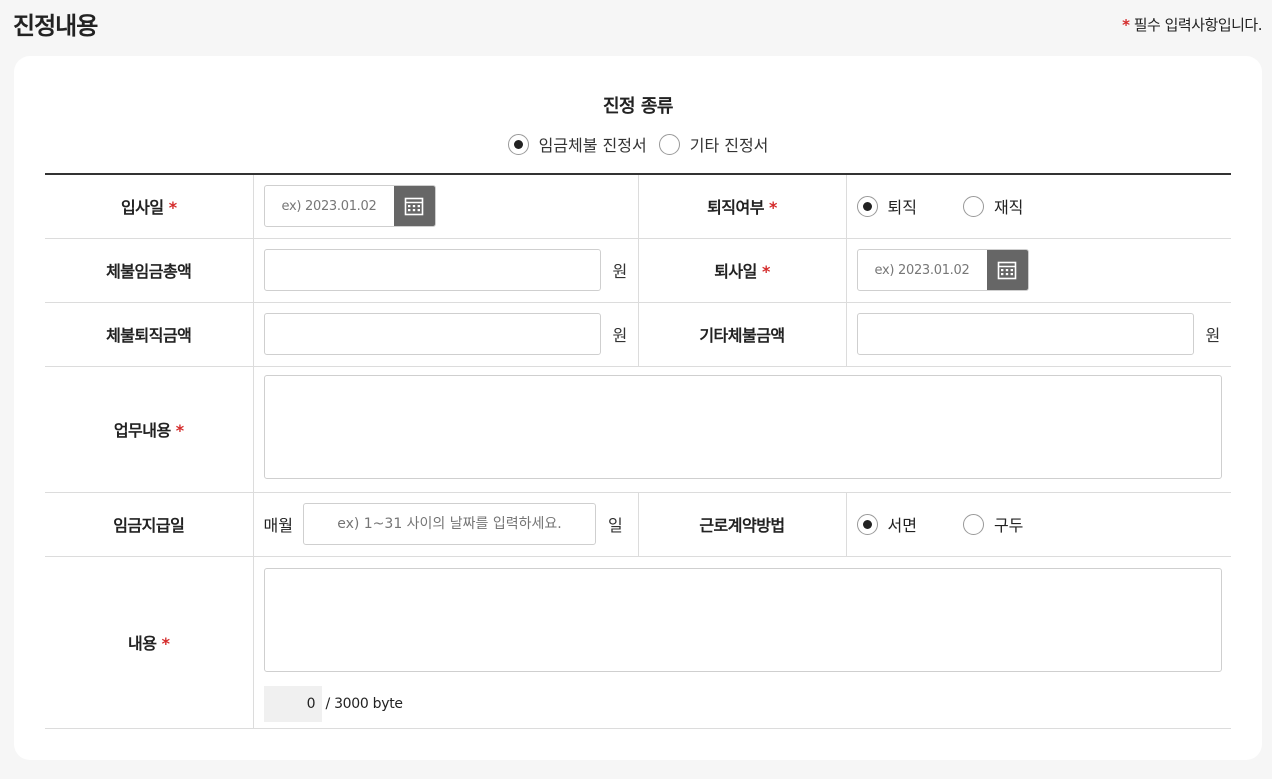  What do you see at coordinates (142, 430) in the screenshot?
I see `job-description-label: 업무내용` at bounding box center [142, 430].